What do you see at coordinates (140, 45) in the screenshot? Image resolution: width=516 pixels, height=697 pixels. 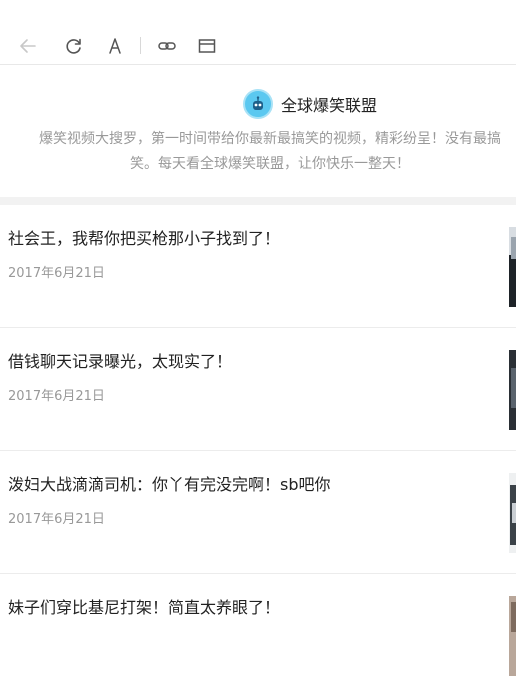 I see `toolbar-divider` at bounding box center [140, 45].